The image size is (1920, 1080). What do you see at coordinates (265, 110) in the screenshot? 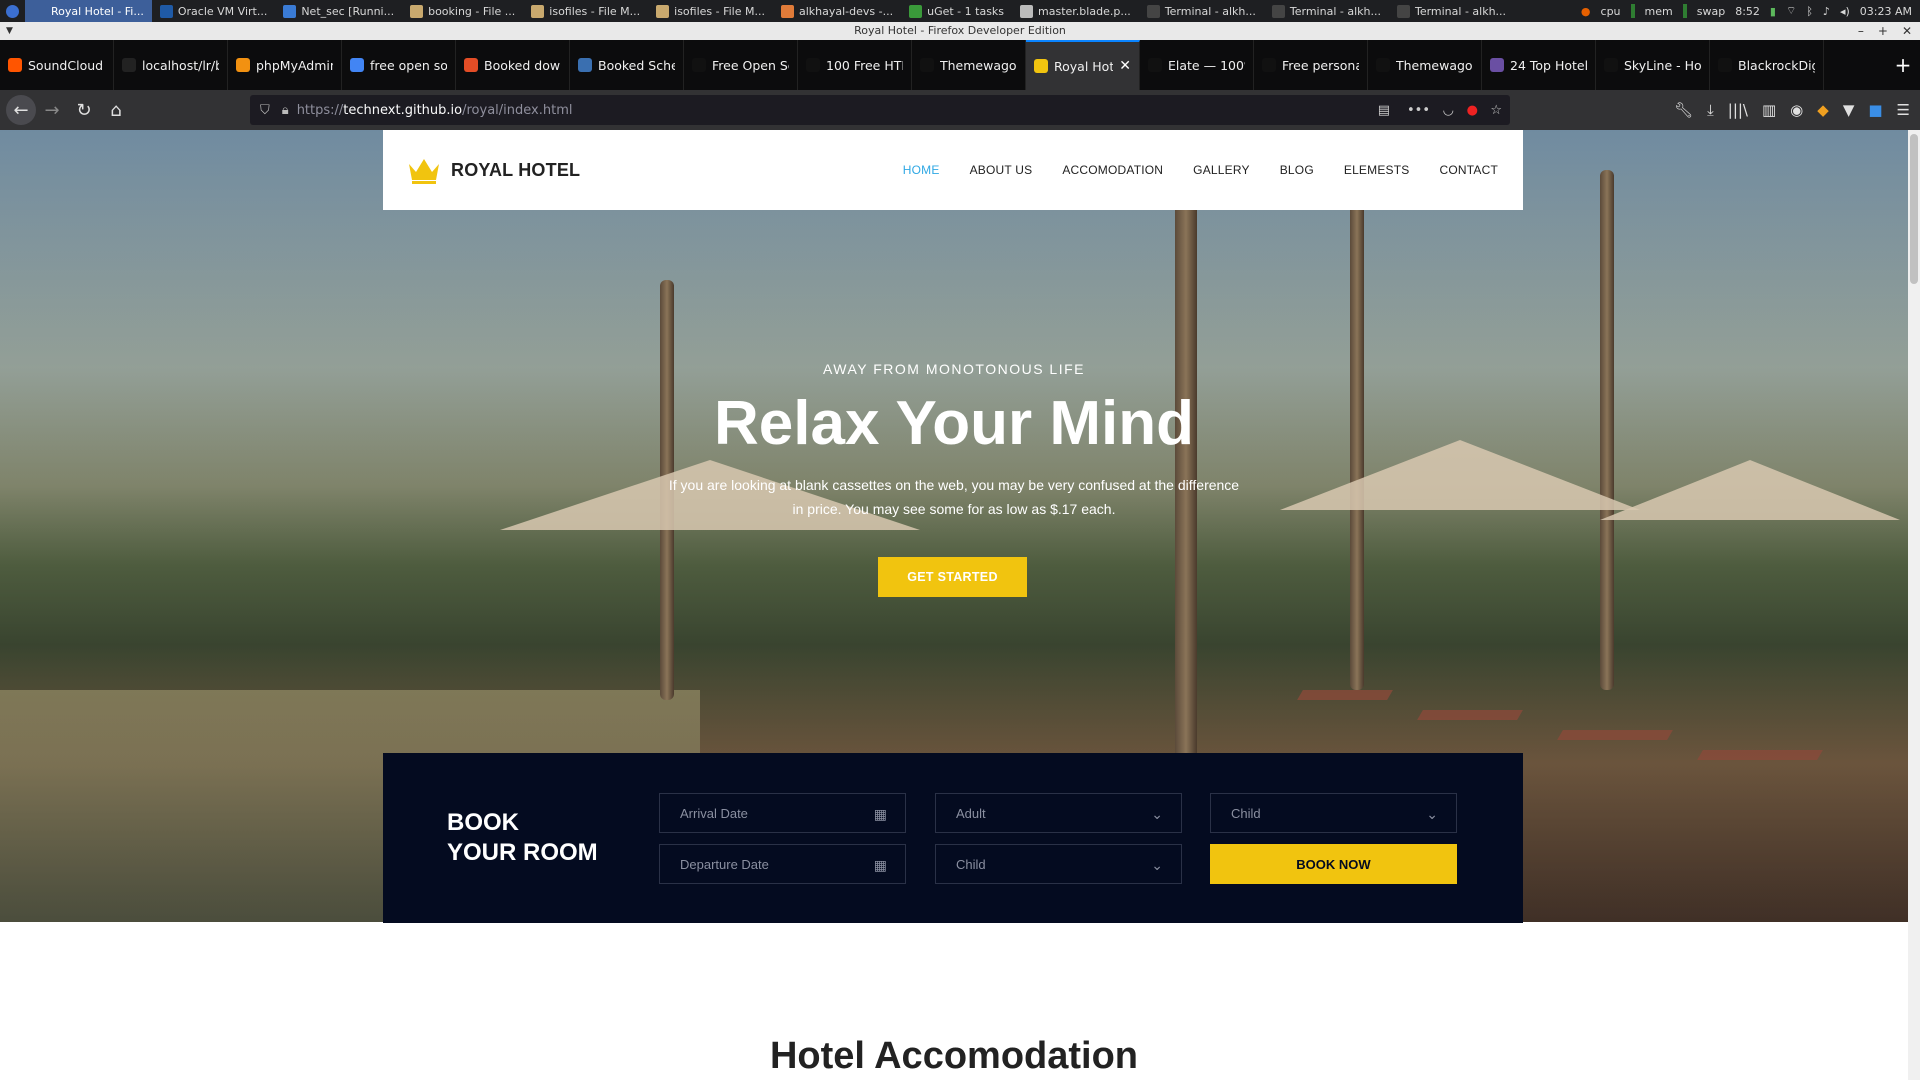
I see `shield-icon: ⛉` at bounding box center [265, 110].